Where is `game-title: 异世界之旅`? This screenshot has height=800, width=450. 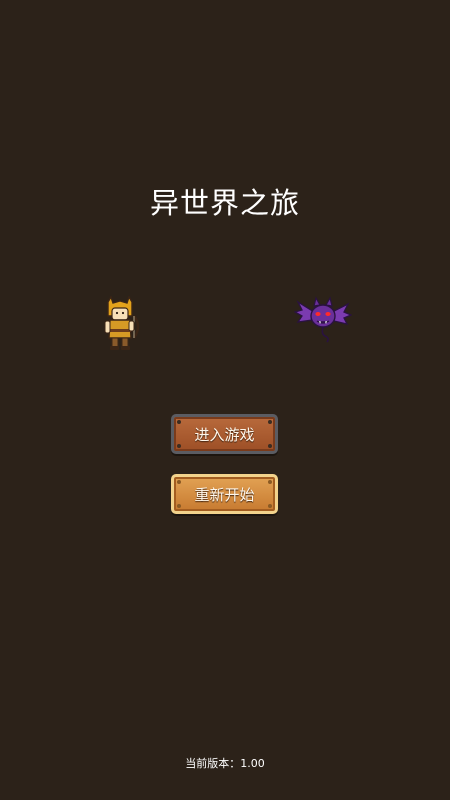
game-title: 异世界之旅 is located at coordinates (224, 203).